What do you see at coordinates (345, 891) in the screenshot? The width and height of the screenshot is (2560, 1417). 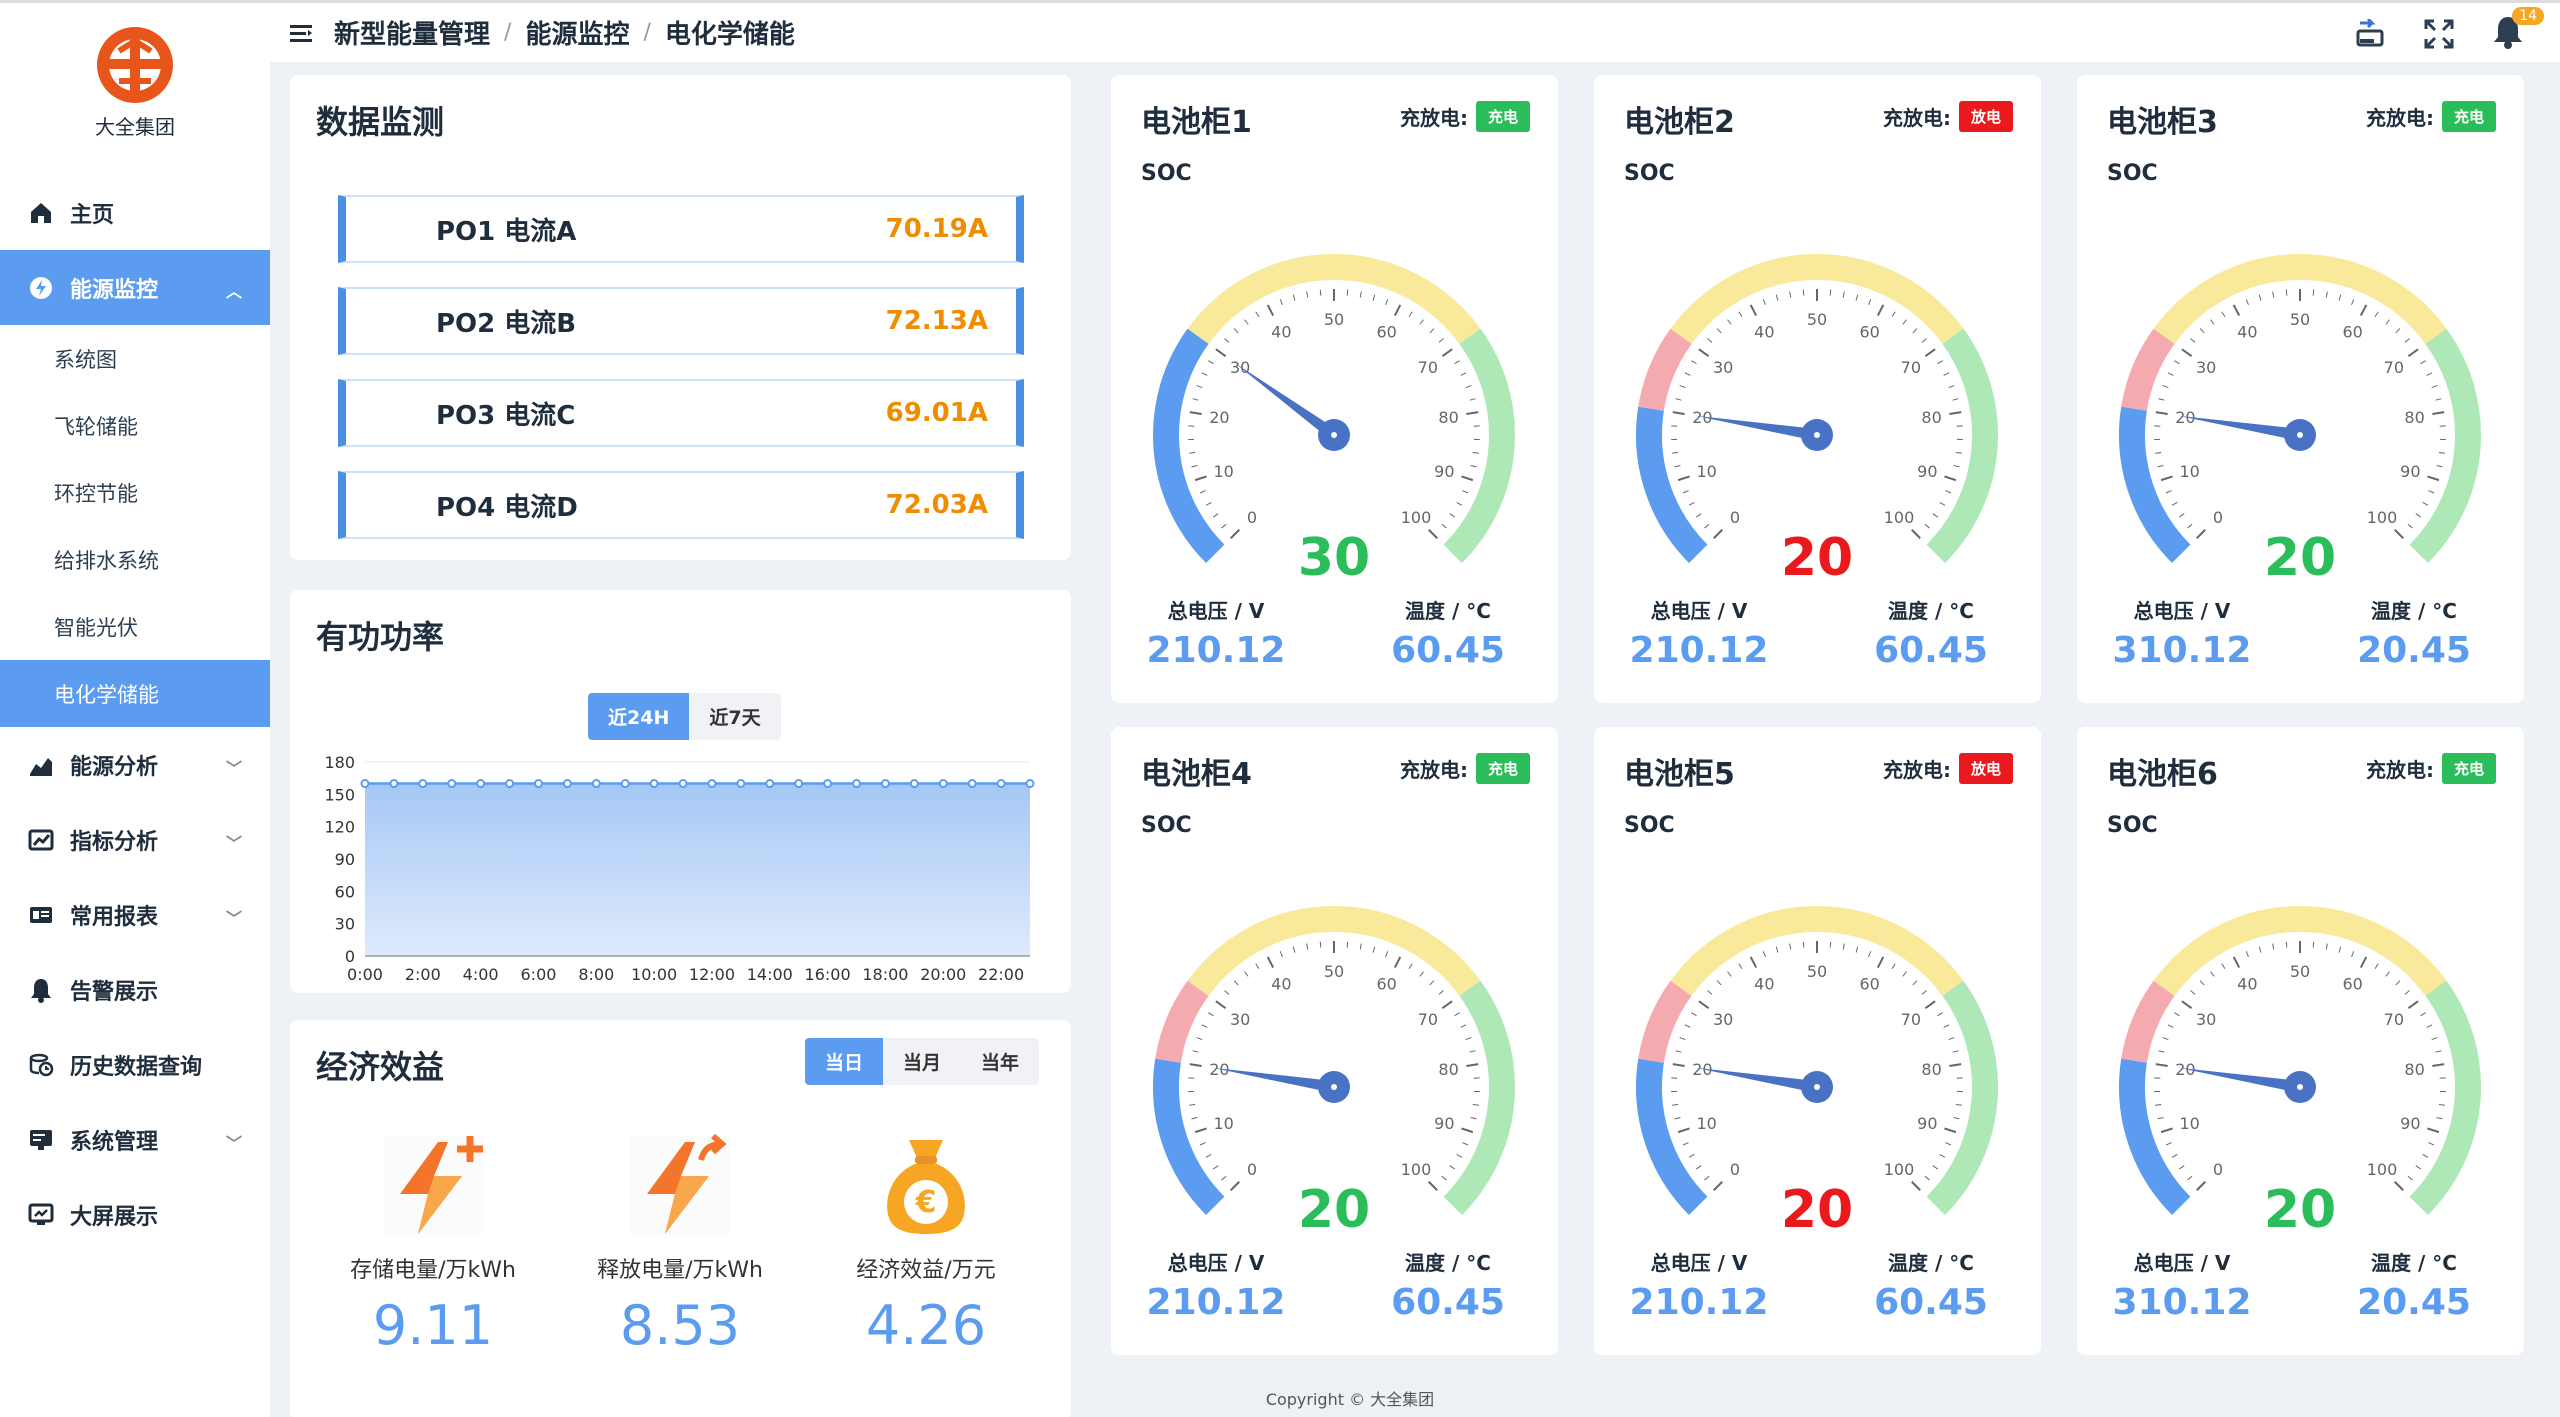 I see `y-tick-label: 60` at bounding box center [345, 891].